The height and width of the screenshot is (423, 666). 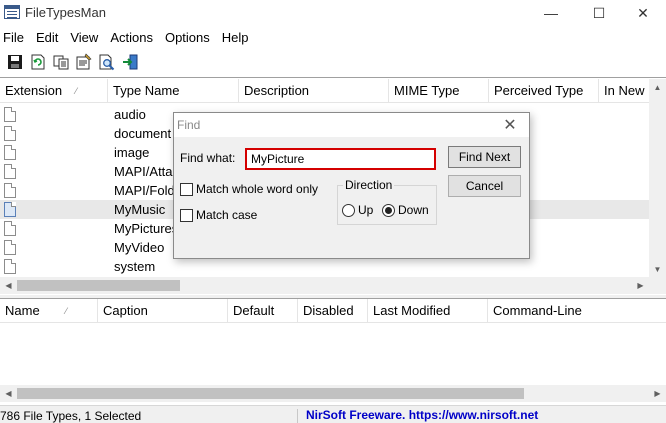 I want to click on app-icon, so click(x=12, y=12).